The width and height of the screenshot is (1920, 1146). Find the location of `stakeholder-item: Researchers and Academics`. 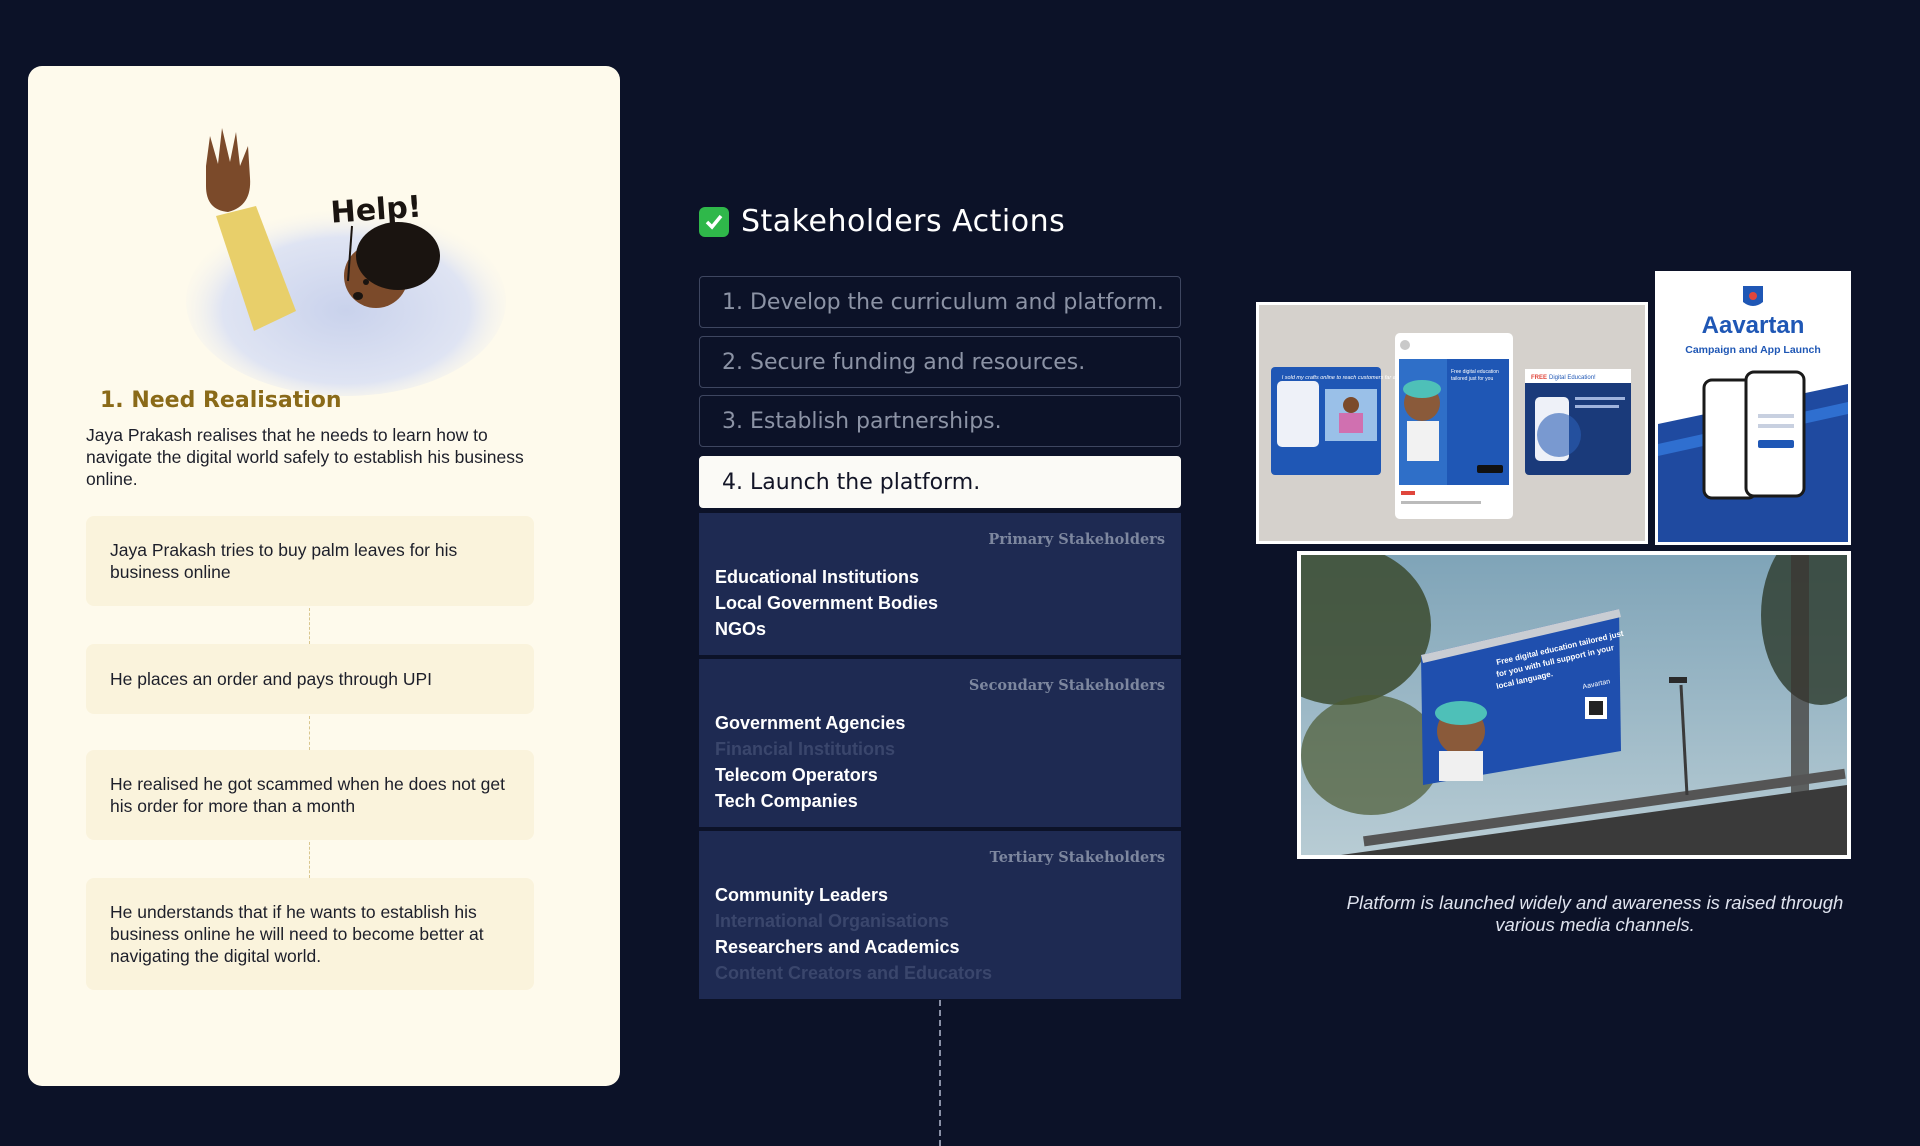

stakeholder-item: Researchers and Academics is located at coordinates (837, 947).